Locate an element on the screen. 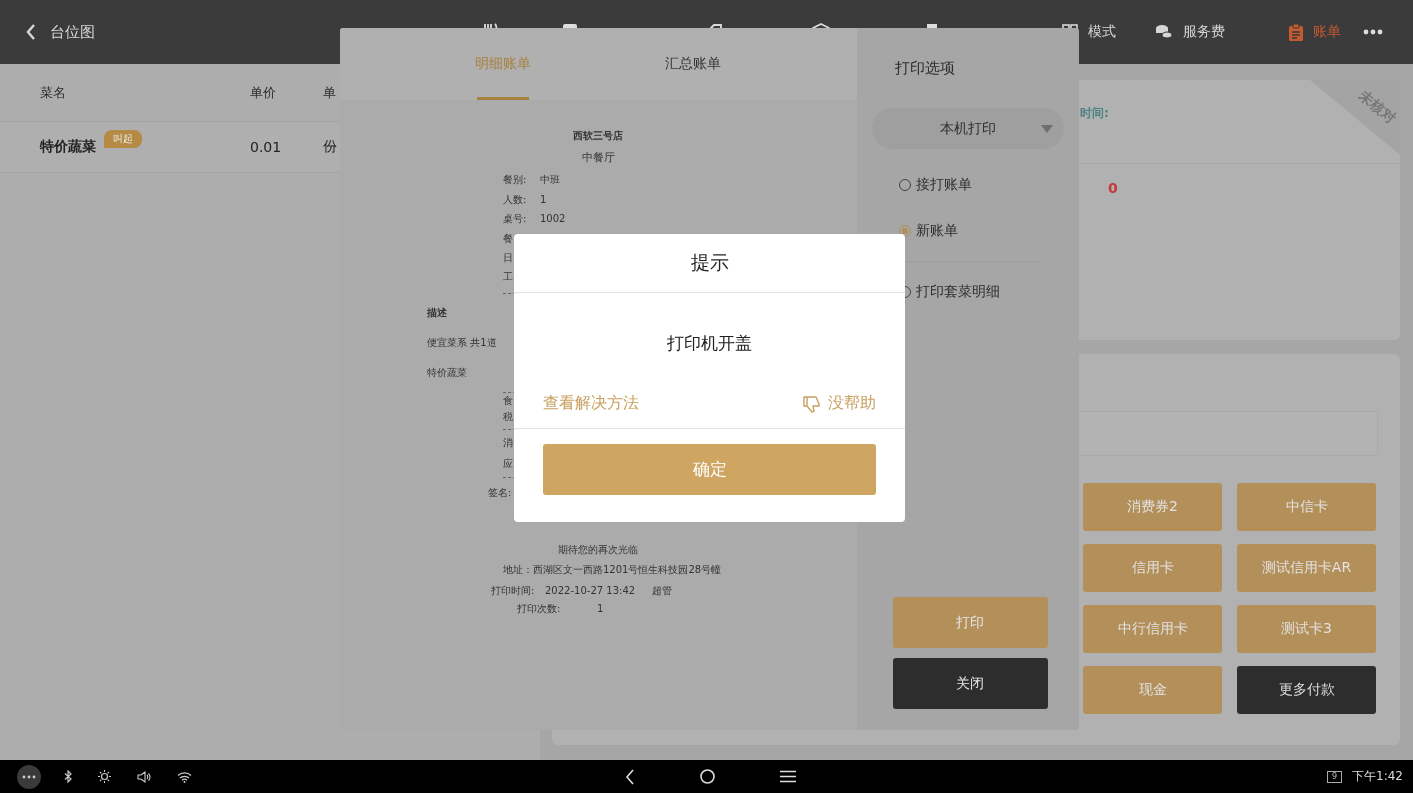 The image size is (1413, 793). nav-tab: 账单 is located at coordinates (1315, 32).